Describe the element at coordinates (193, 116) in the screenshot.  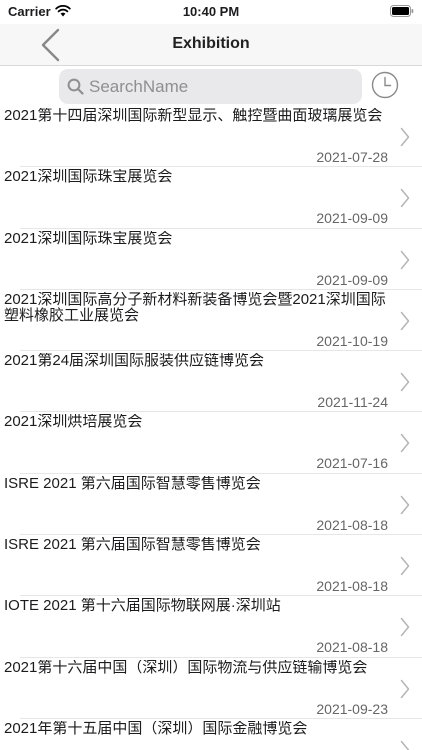
I see `exhibition-title: 2021第十四届深圳国际新型显示、触控暨曲面玻璃展览会` at that location.